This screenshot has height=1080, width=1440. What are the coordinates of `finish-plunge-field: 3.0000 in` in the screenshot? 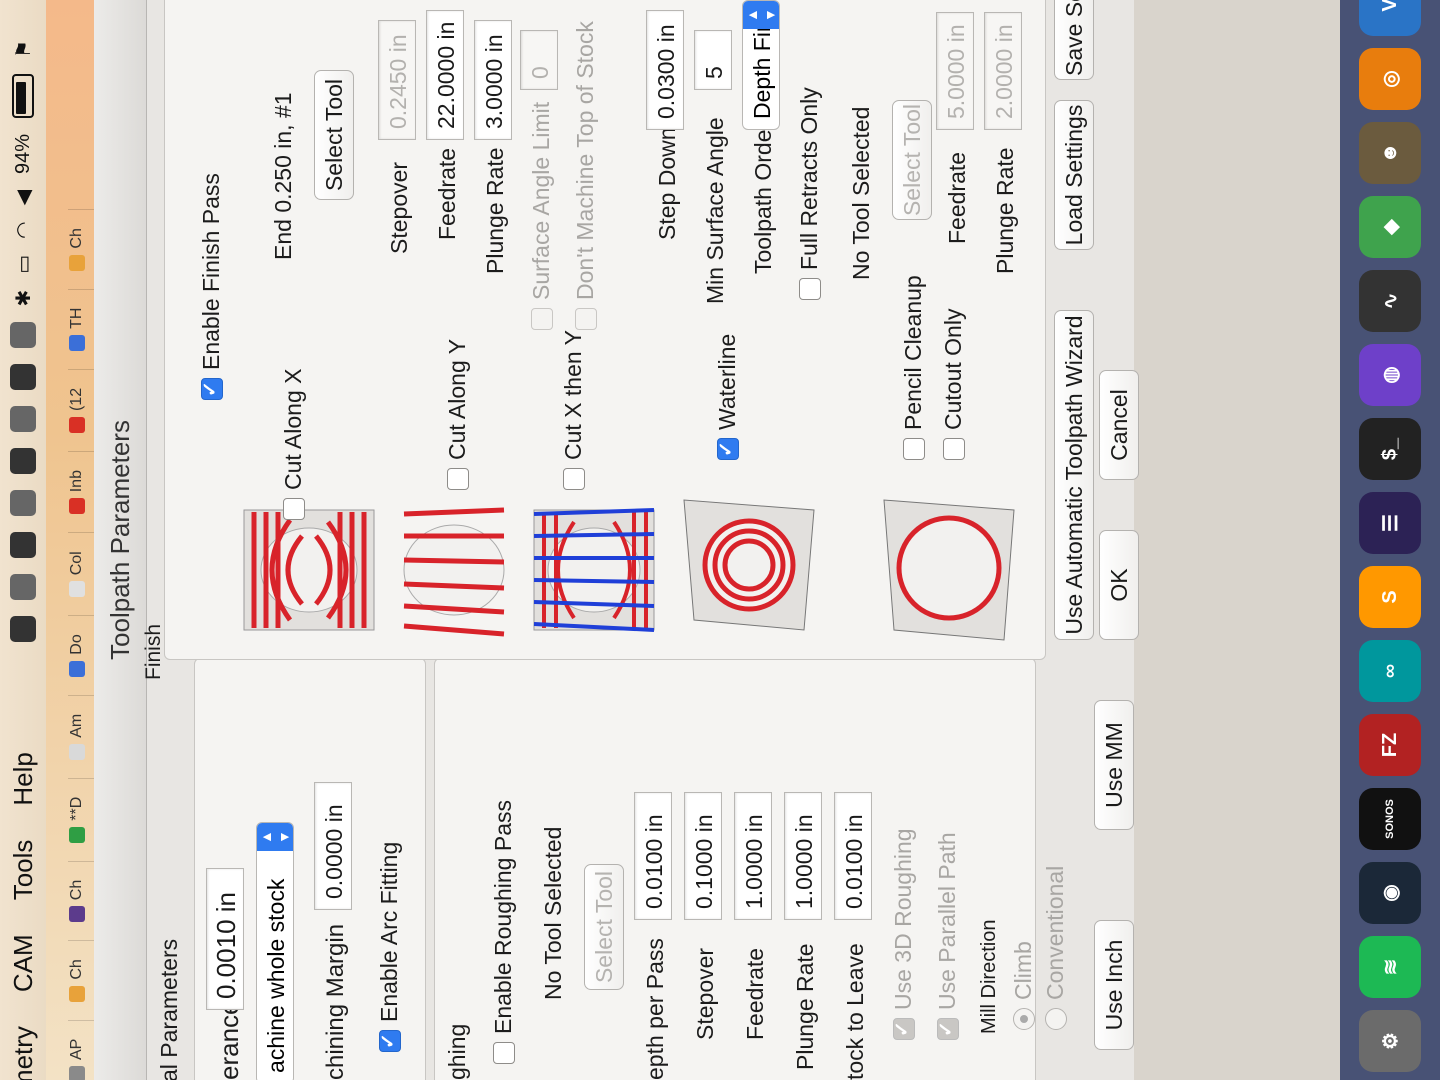 It's located at (493, 80).